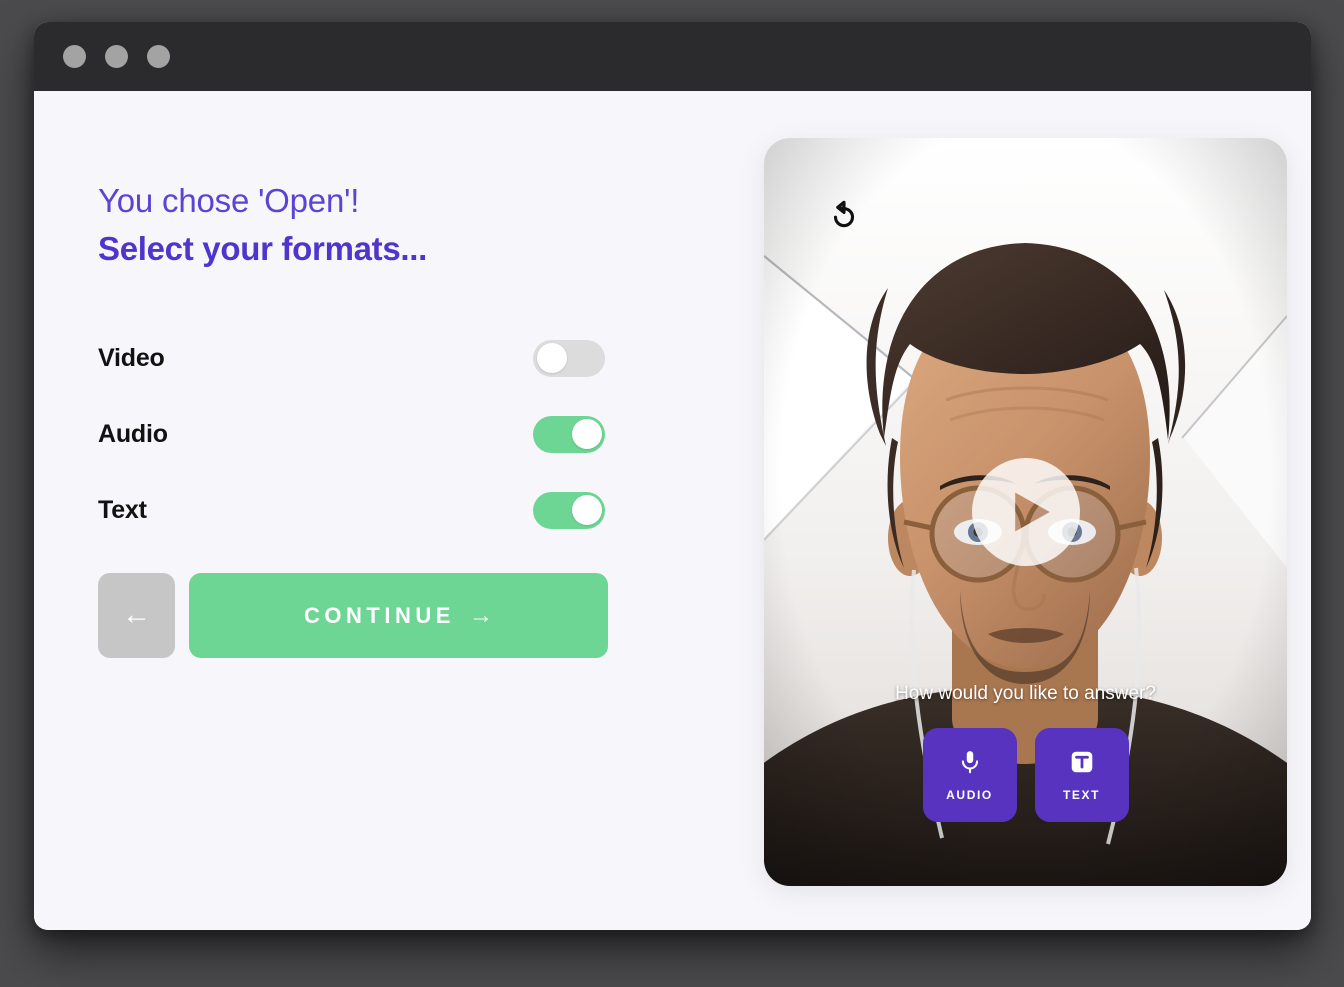 Image resolution: width=1344 pixels, height=987 pixels. Describe the element at coordinates (569, 510) in the screenshot. I see `toggle-text` at that location.